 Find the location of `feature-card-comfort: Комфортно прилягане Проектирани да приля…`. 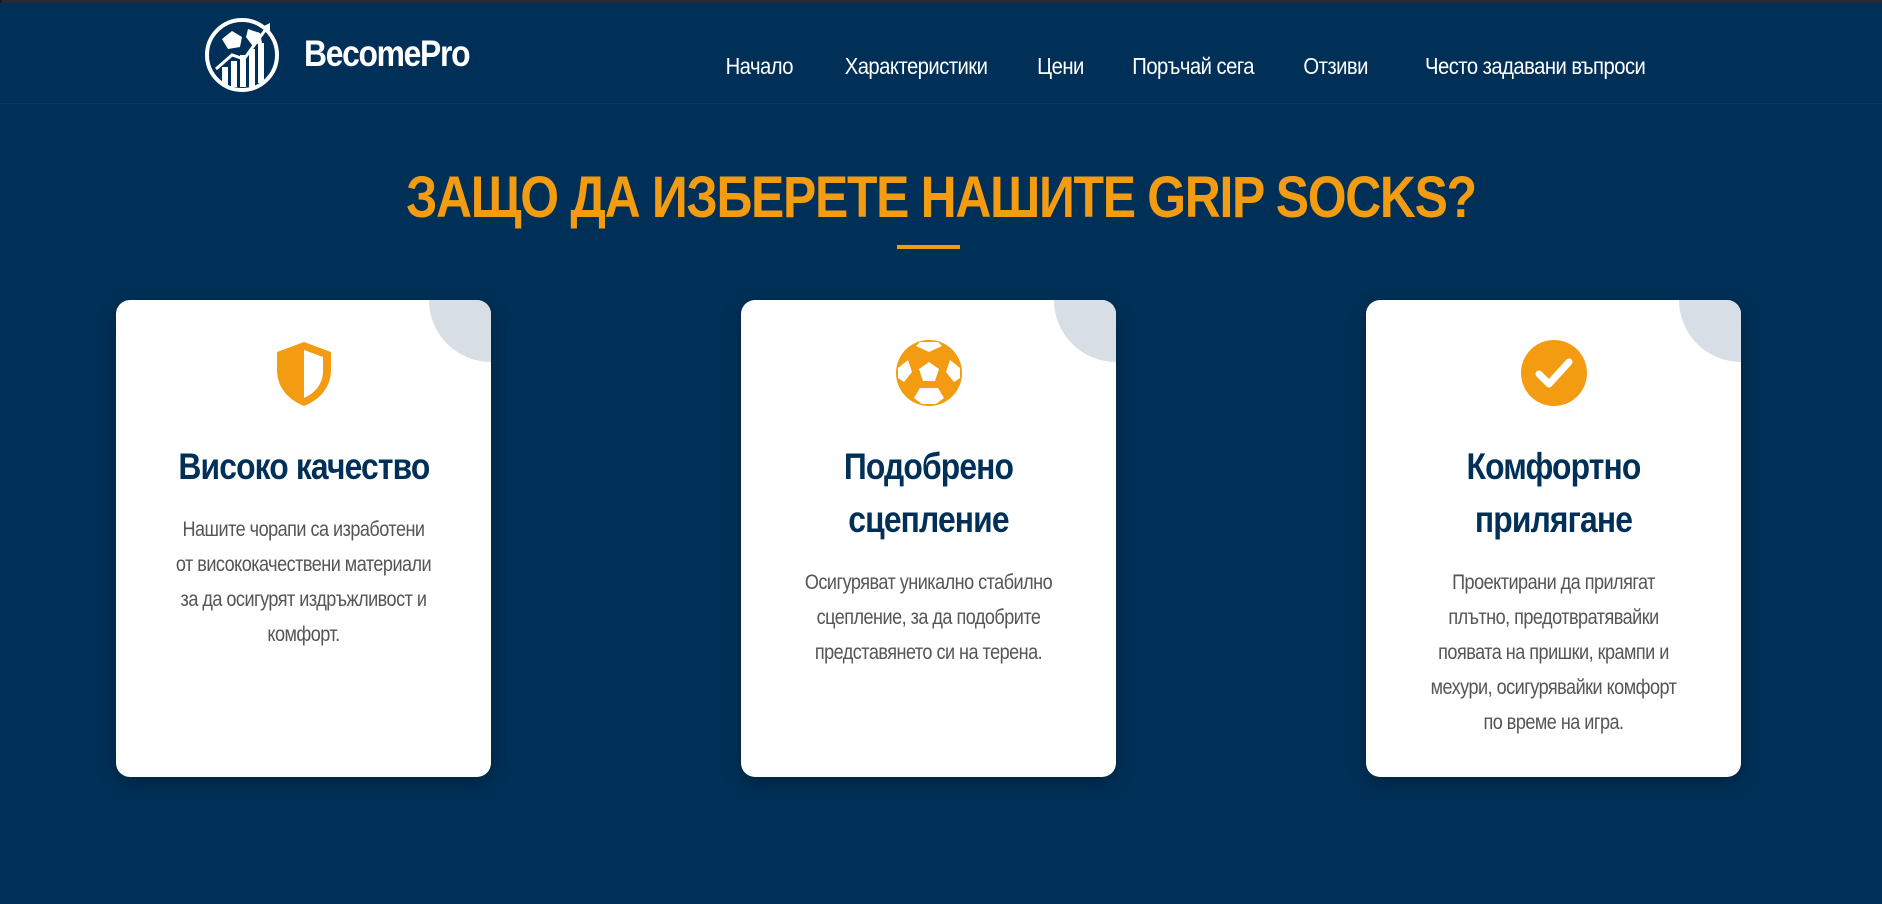

feature-card-comfort: Комфортно прилягане Проектирани да приля… is located at coordinates (1553, 538).